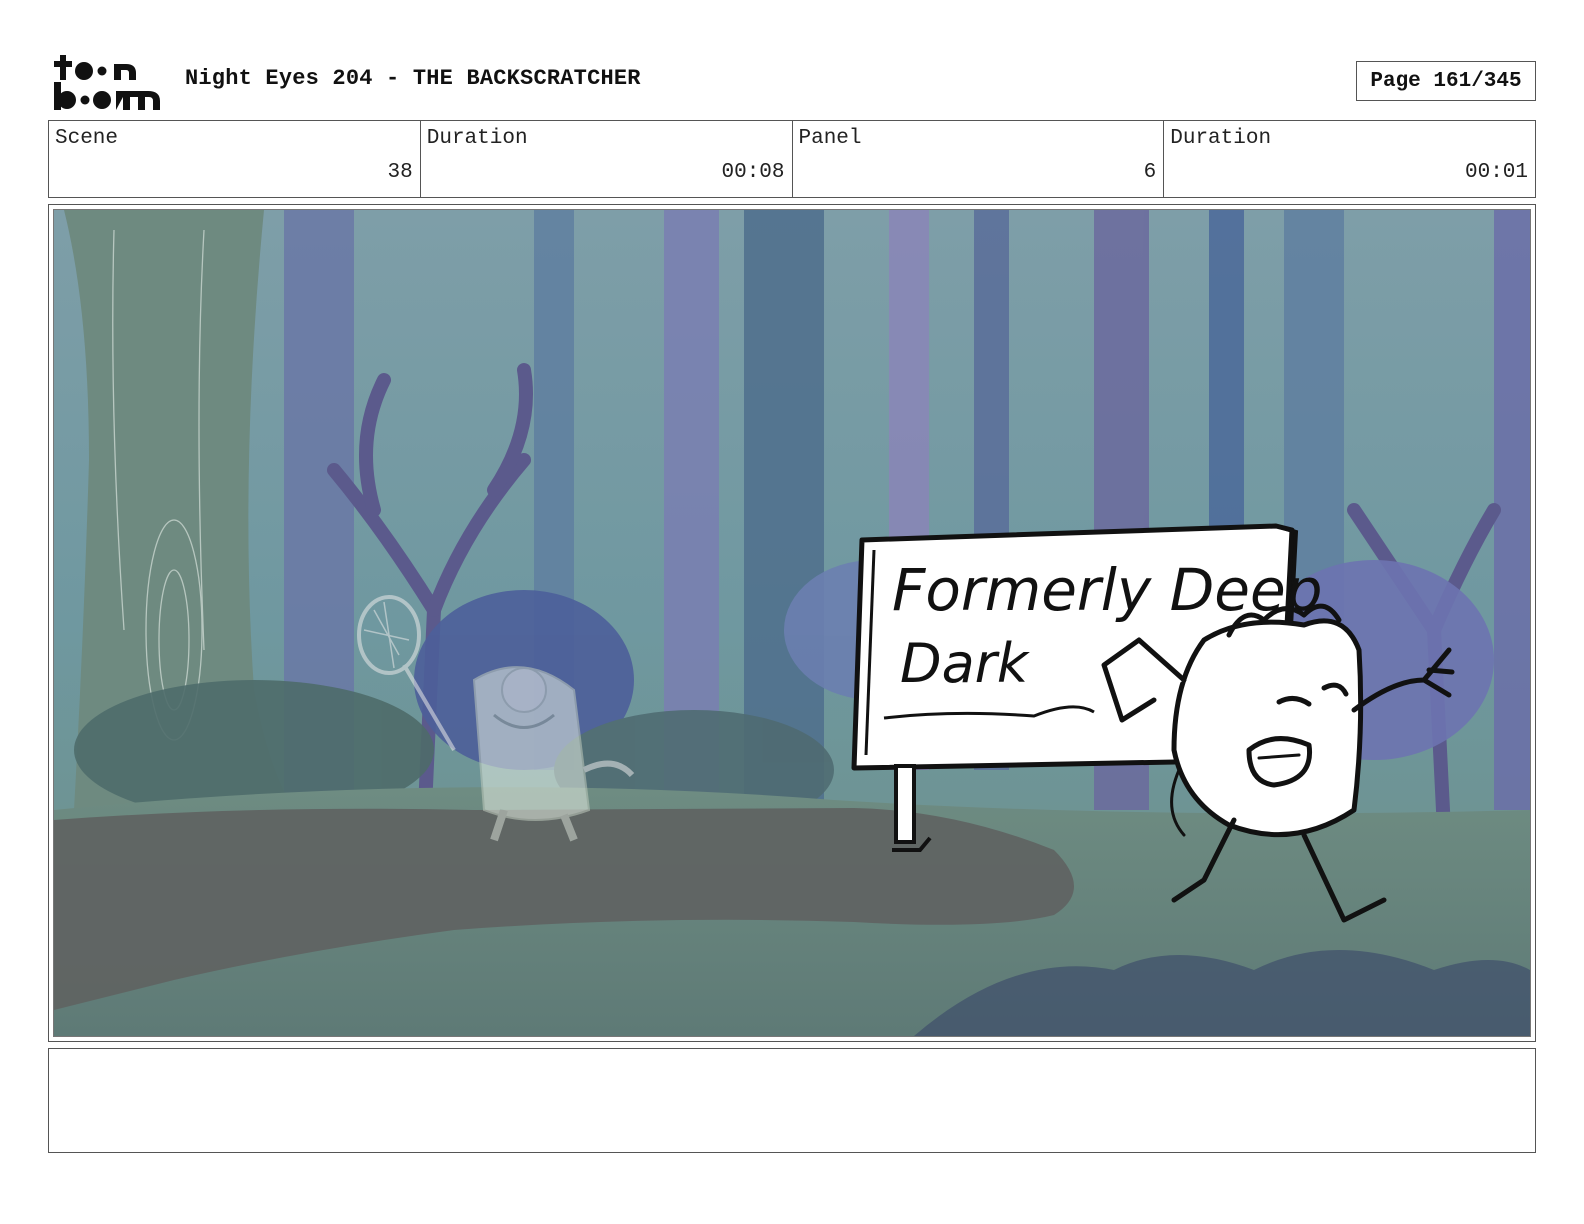 The height and width of the screenshot is (1224, 1584). I want to click on page-number: Page 161/345, so click(1446, 81).